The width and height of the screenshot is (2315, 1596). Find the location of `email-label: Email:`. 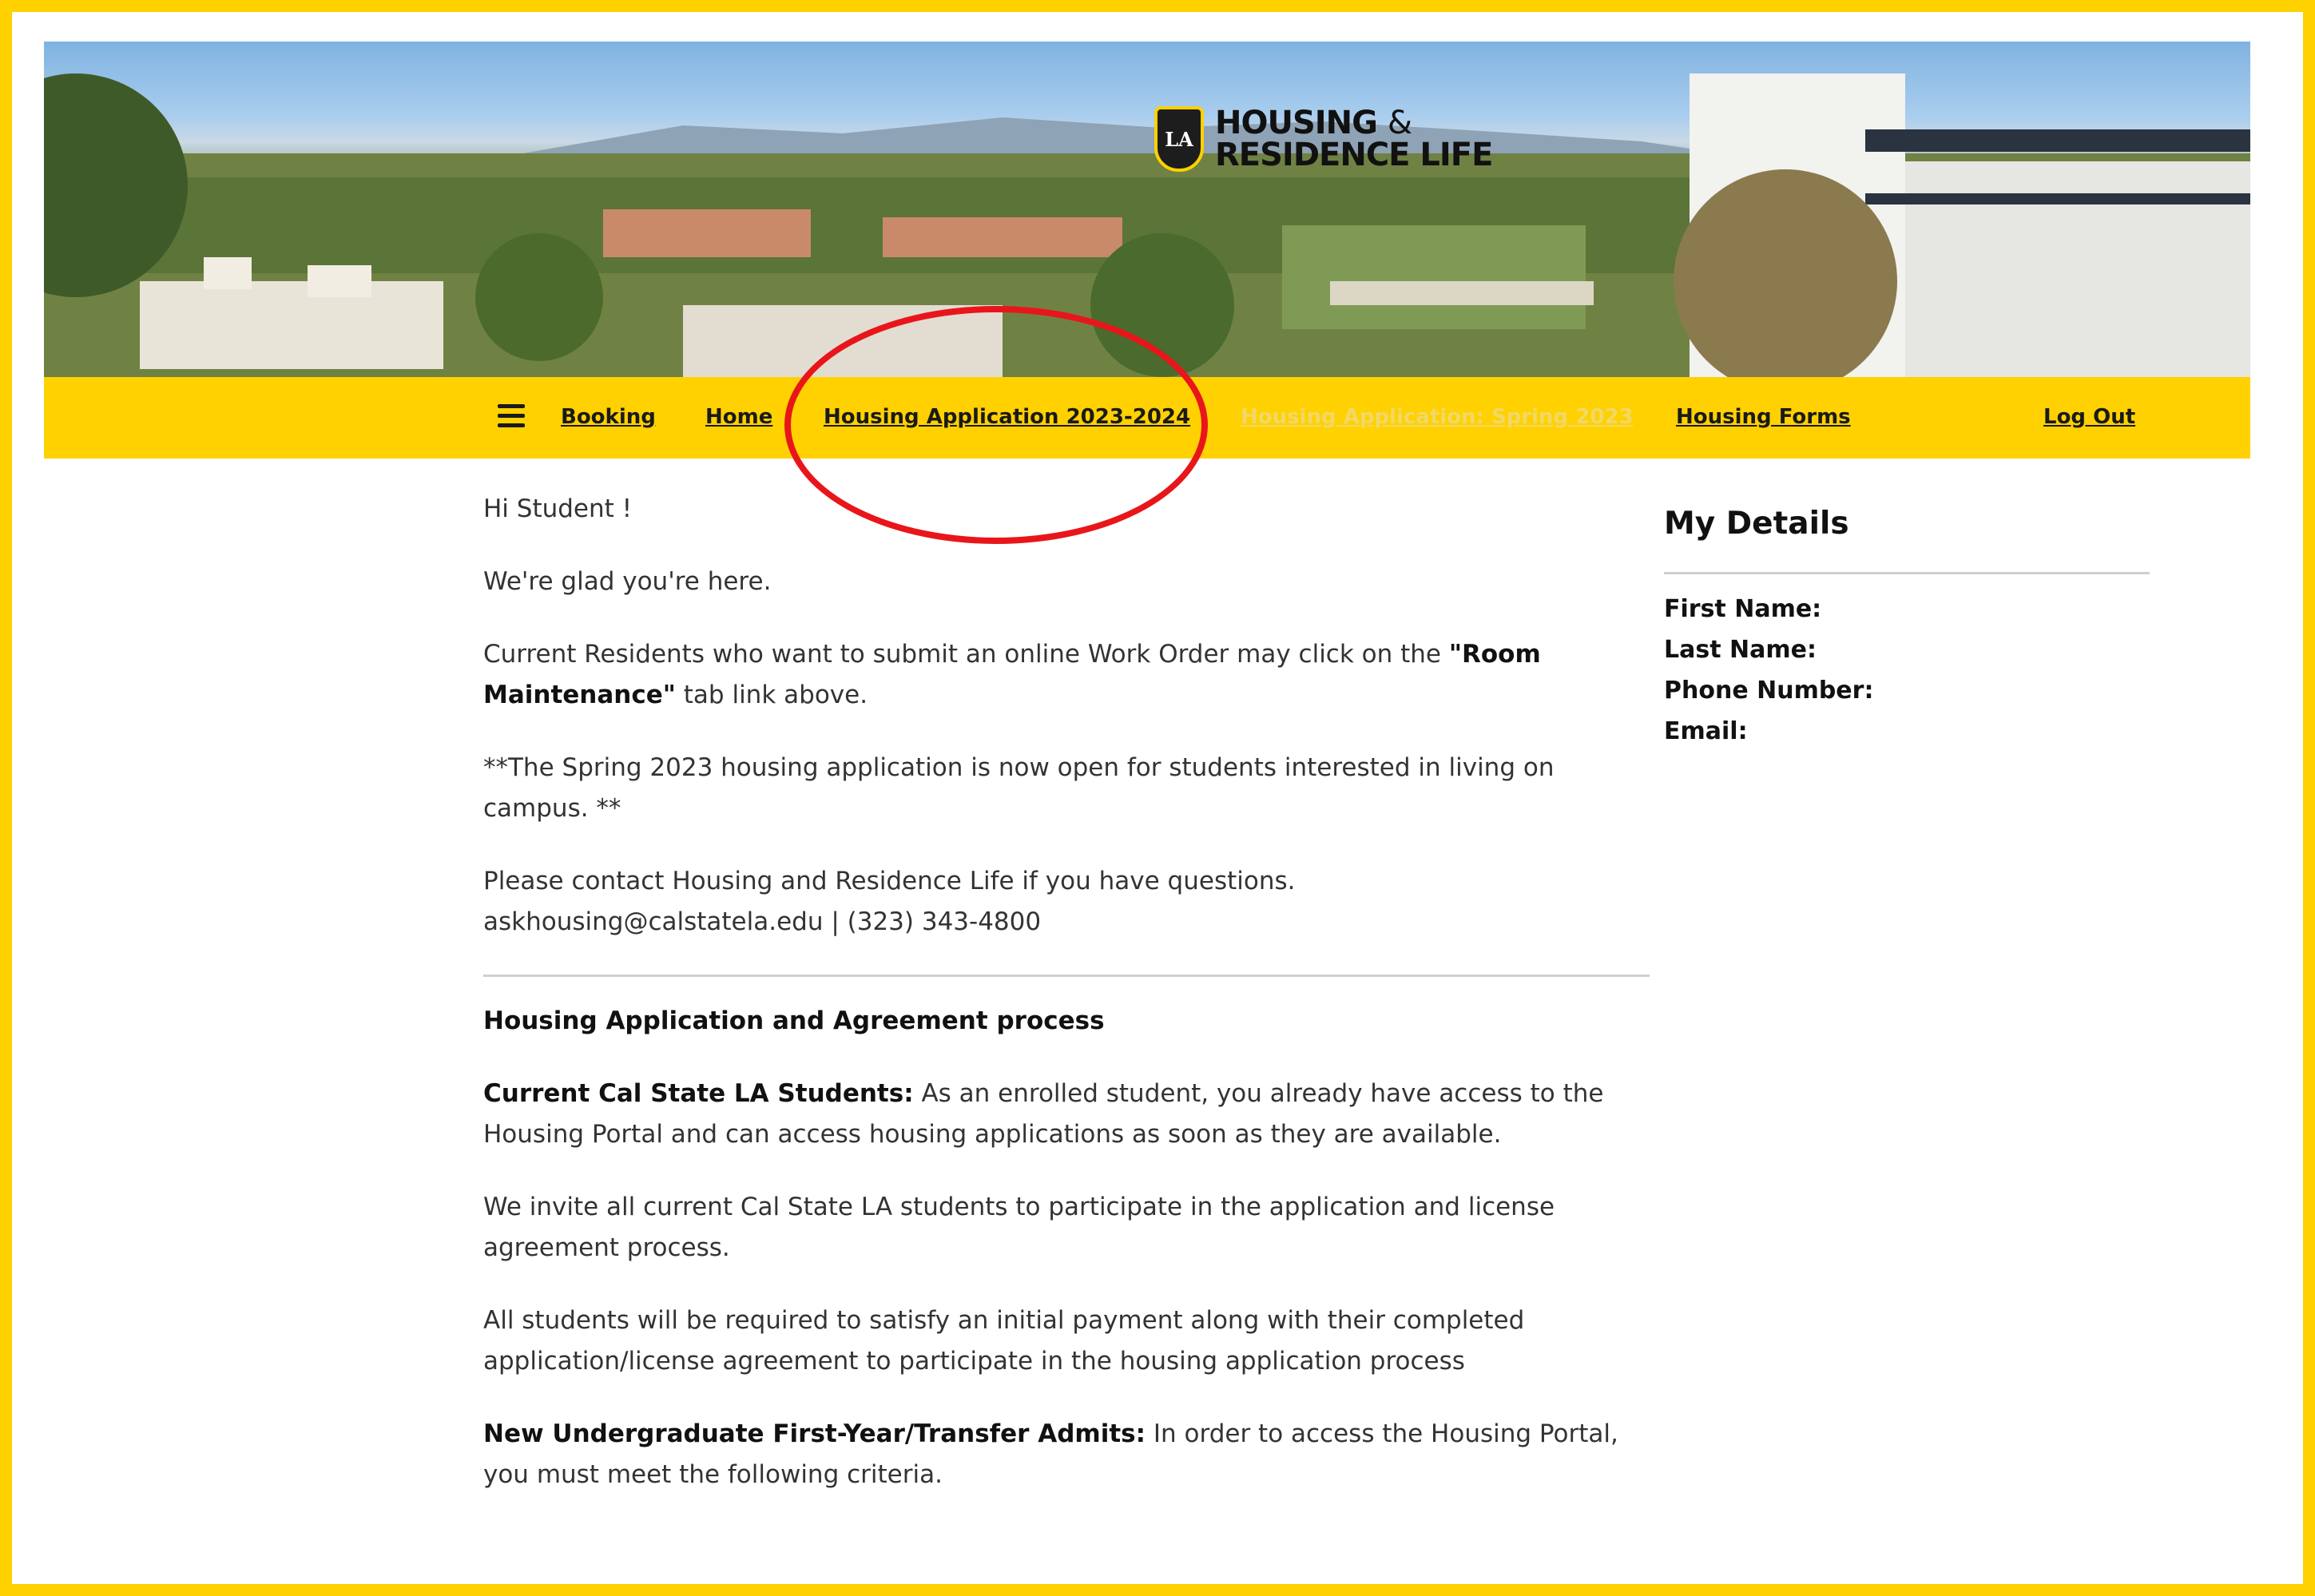

email-label: Email: is located at coordinates (1706, 731).